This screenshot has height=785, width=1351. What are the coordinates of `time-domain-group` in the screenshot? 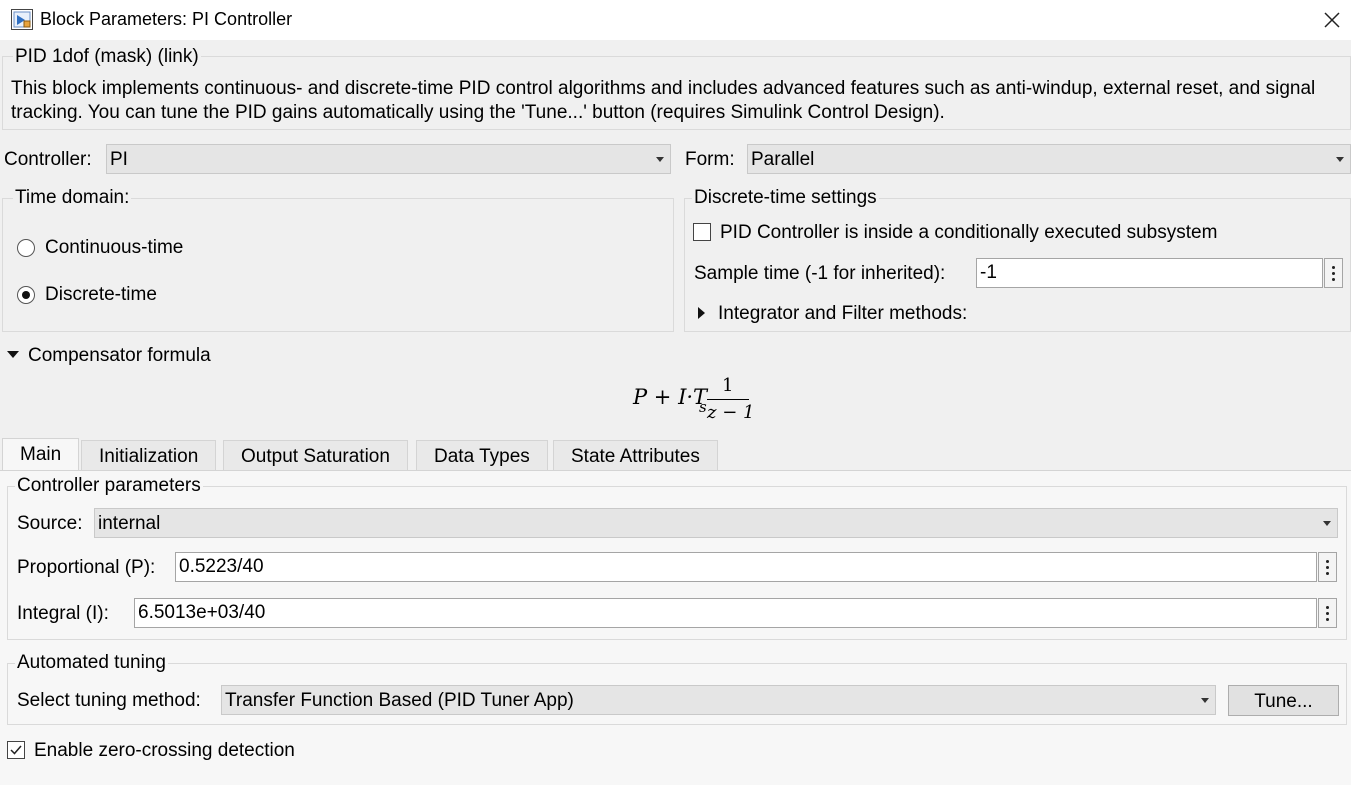 It's located at (338, 265).